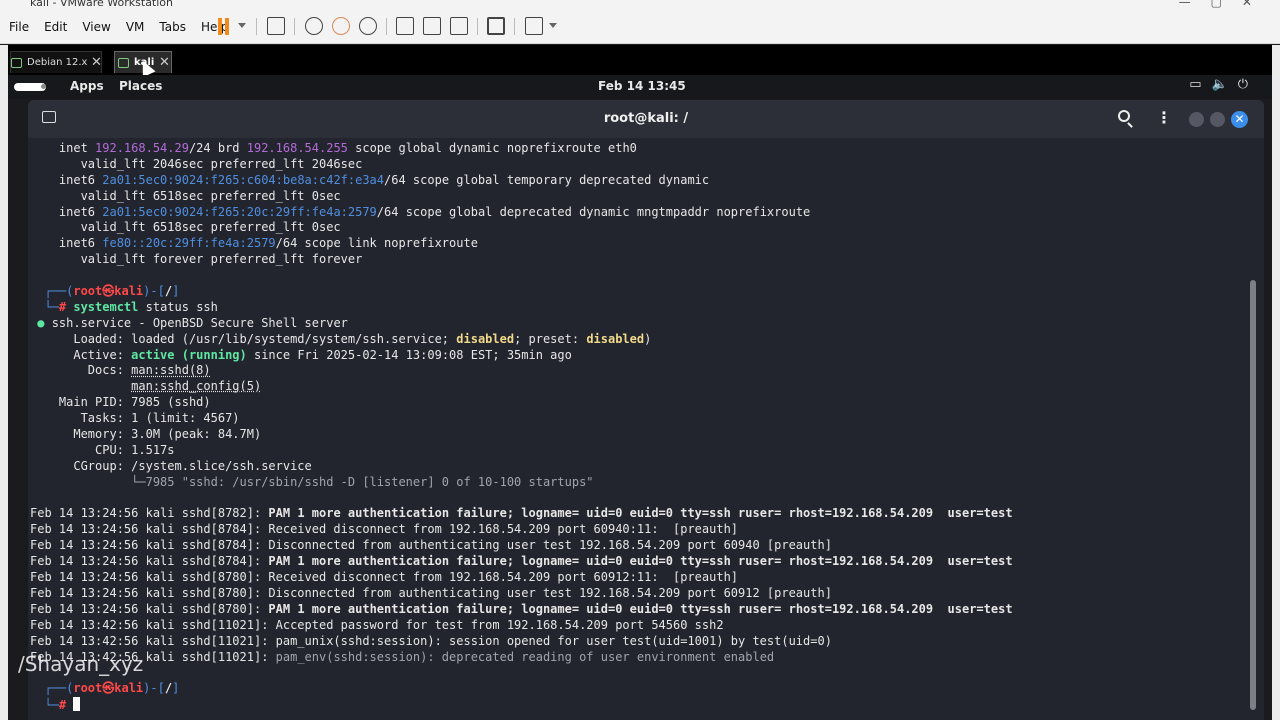 This screenshot has height=720, width=1280. I want to click on system-tray: ▭🔈⏻, so click(1223, 84).